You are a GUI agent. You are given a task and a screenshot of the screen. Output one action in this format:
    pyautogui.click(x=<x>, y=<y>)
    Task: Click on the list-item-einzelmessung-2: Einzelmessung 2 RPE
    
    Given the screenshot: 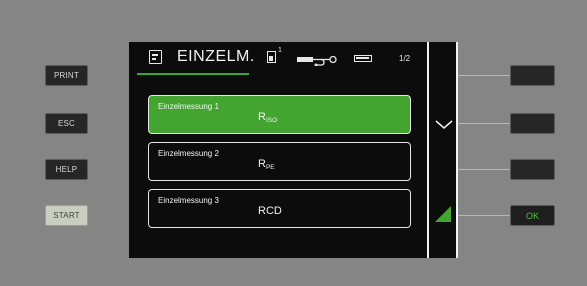 What is the action you would take?
    pyautogui.click(x=279, y=161)
    